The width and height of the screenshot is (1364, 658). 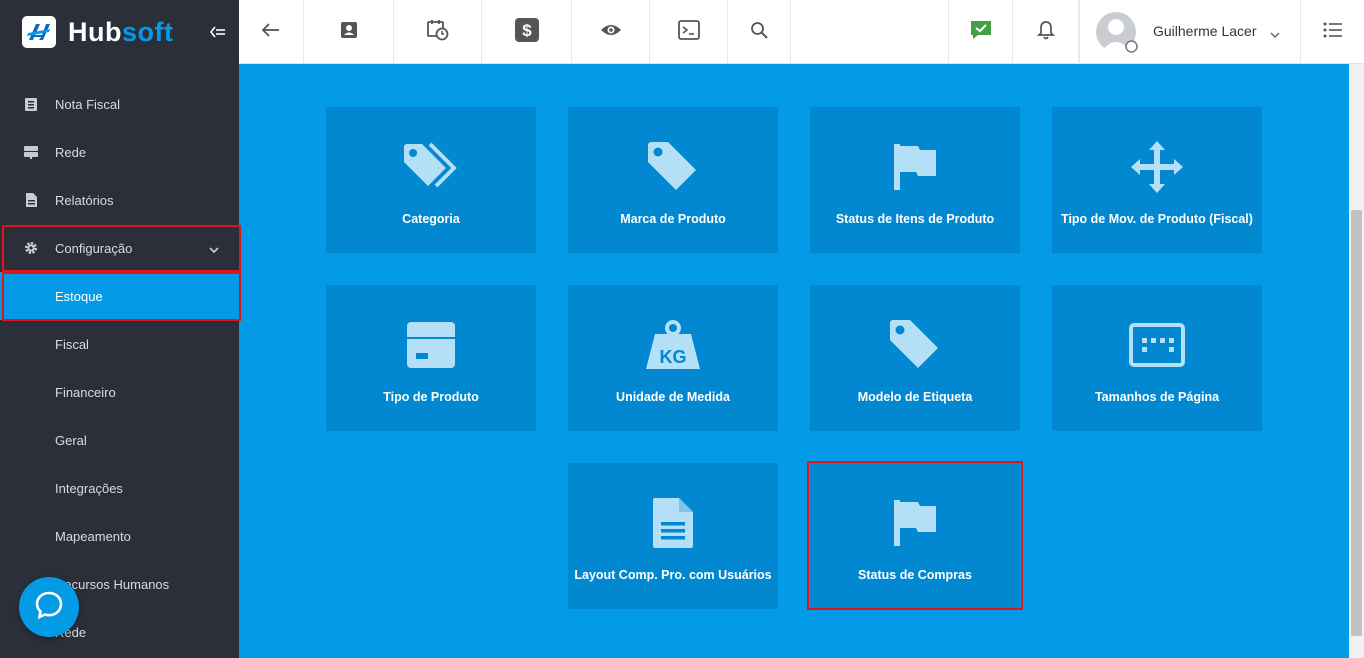 I want to click on tile-unidade-de-medida: KG Unidade de Medida, so click(x=673, y=358).